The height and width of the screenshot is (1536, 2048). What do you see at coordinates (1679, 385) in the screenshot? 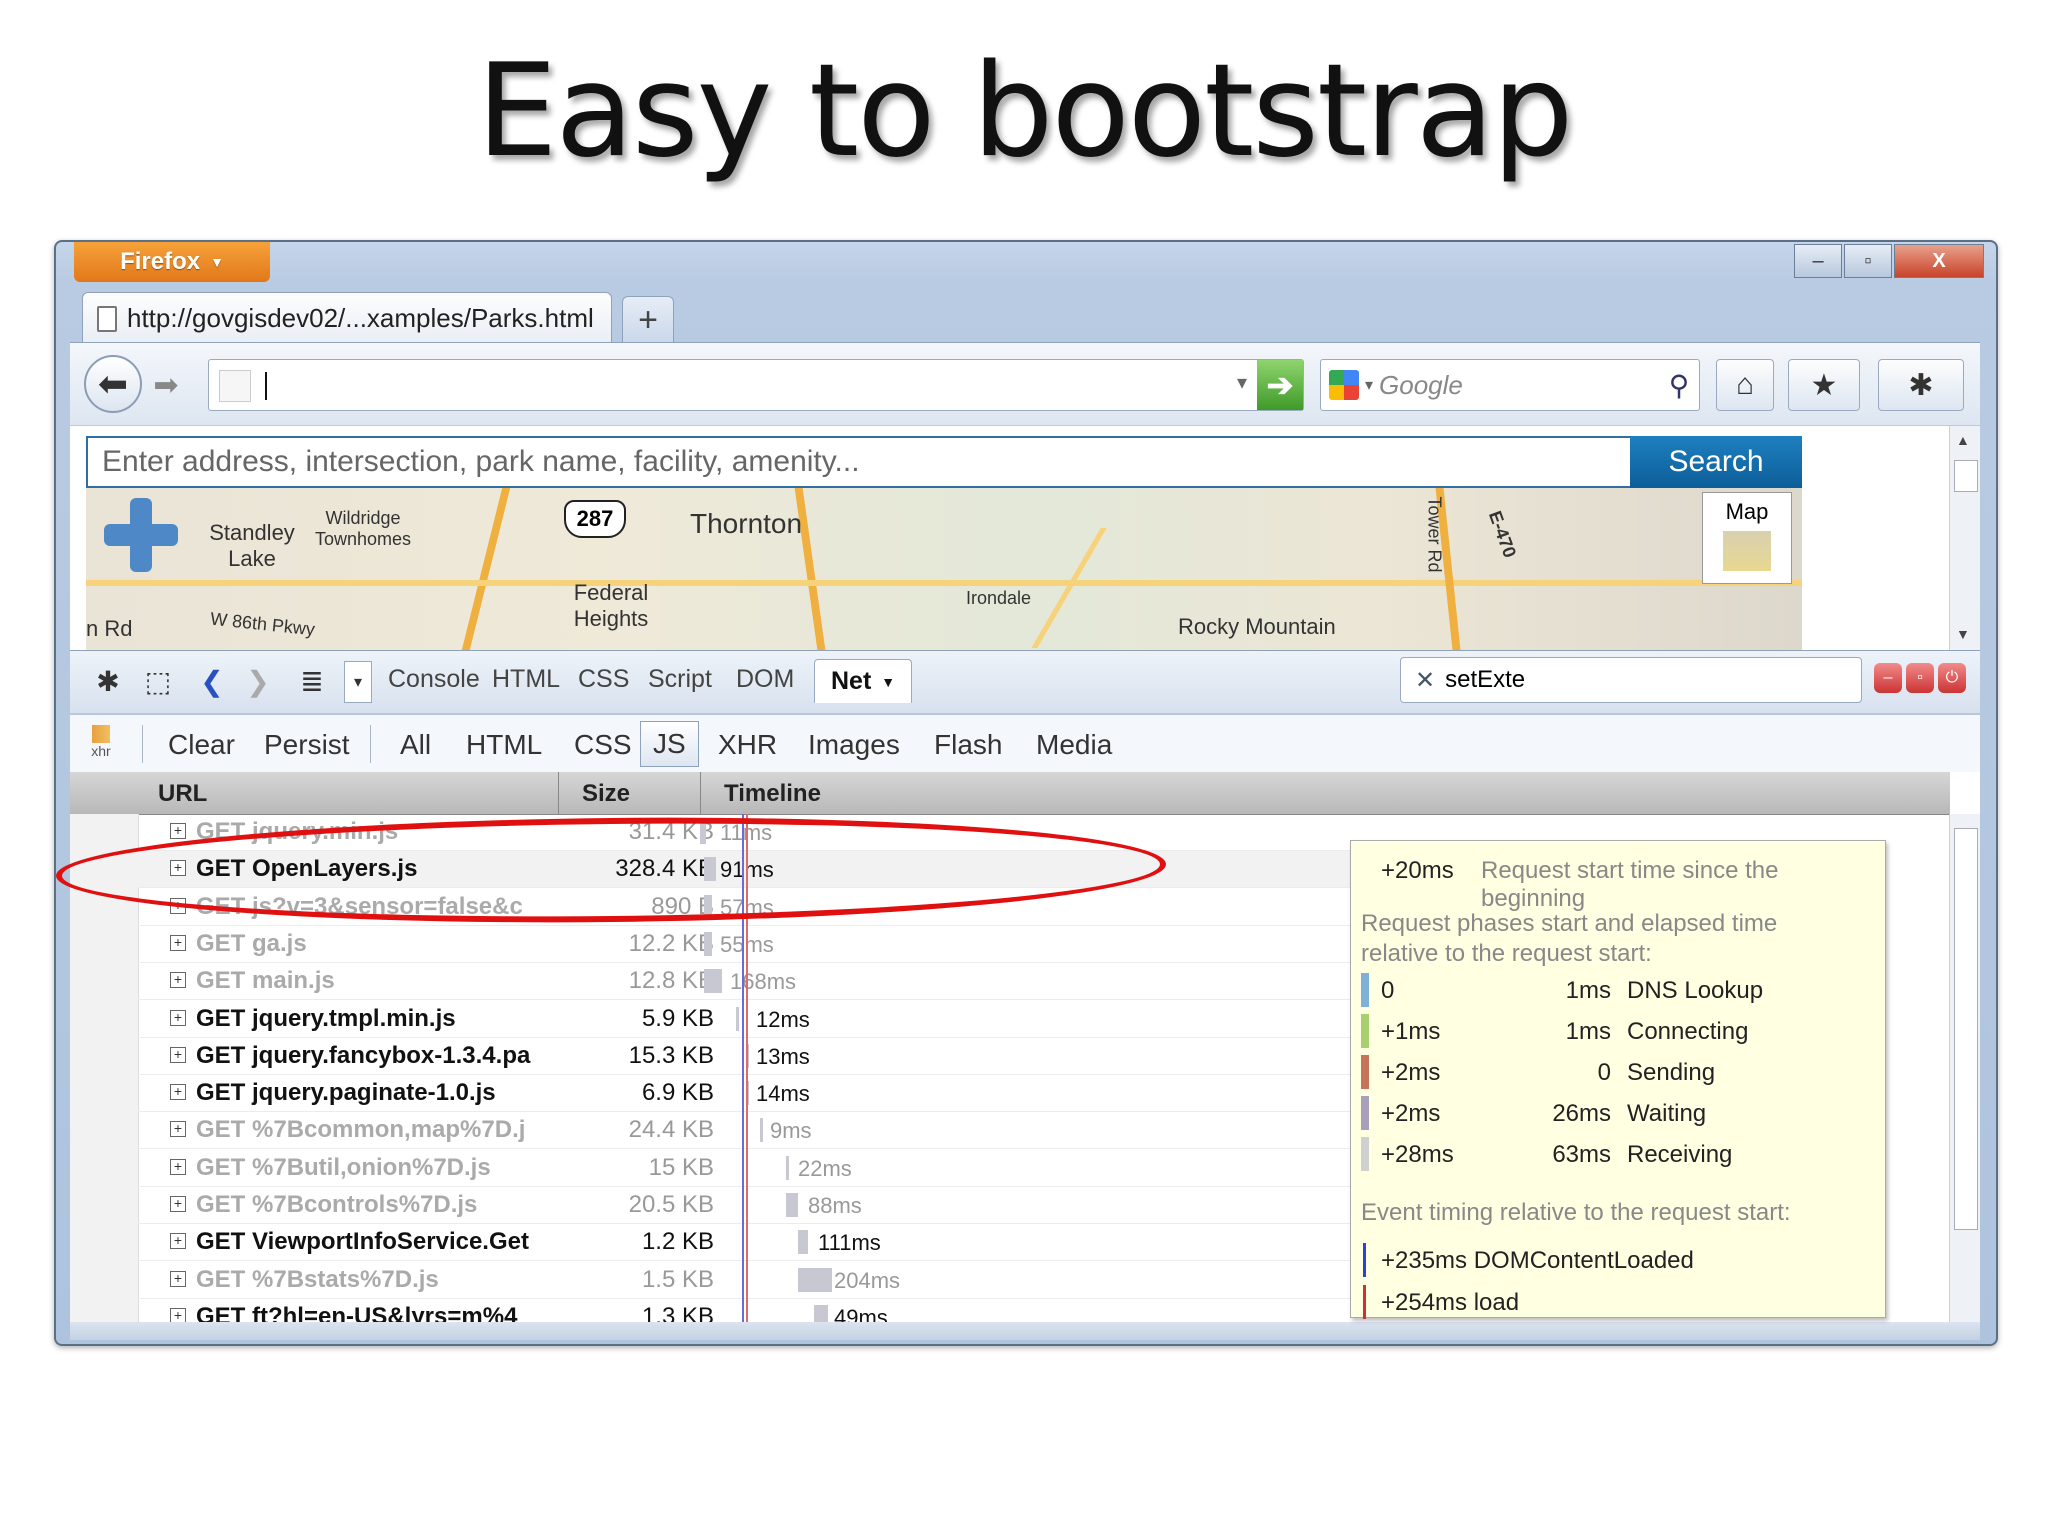
I see `search-icon: ⚲` at bounding box center [1679, 385].